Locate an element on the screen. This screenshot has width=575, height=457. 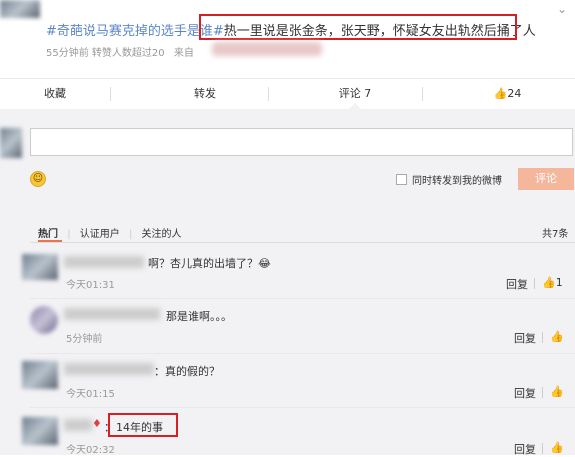
favorite-label: 收藏 is located at coordinates (55, 93).